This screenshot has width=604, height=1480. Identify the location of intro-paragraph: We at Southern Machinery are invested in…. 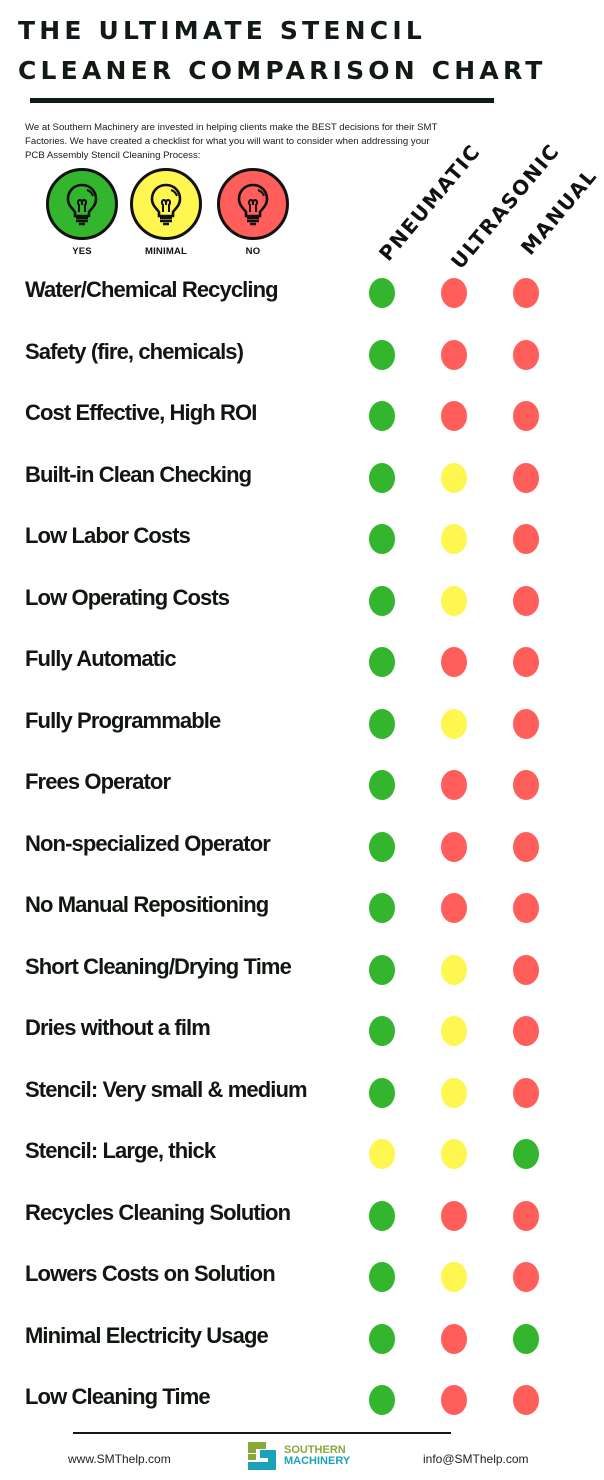
(231, 141).